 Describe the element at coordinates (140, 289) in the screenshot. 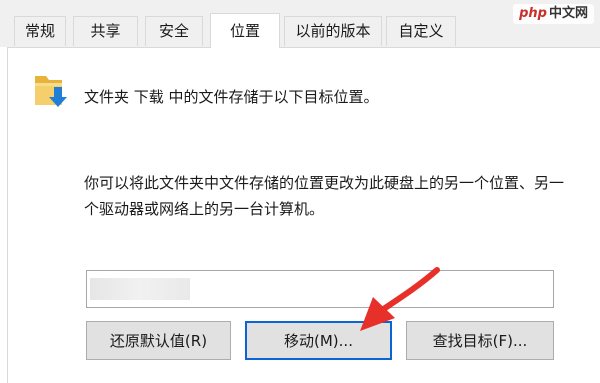

I see `obscured-path-value` at that location.